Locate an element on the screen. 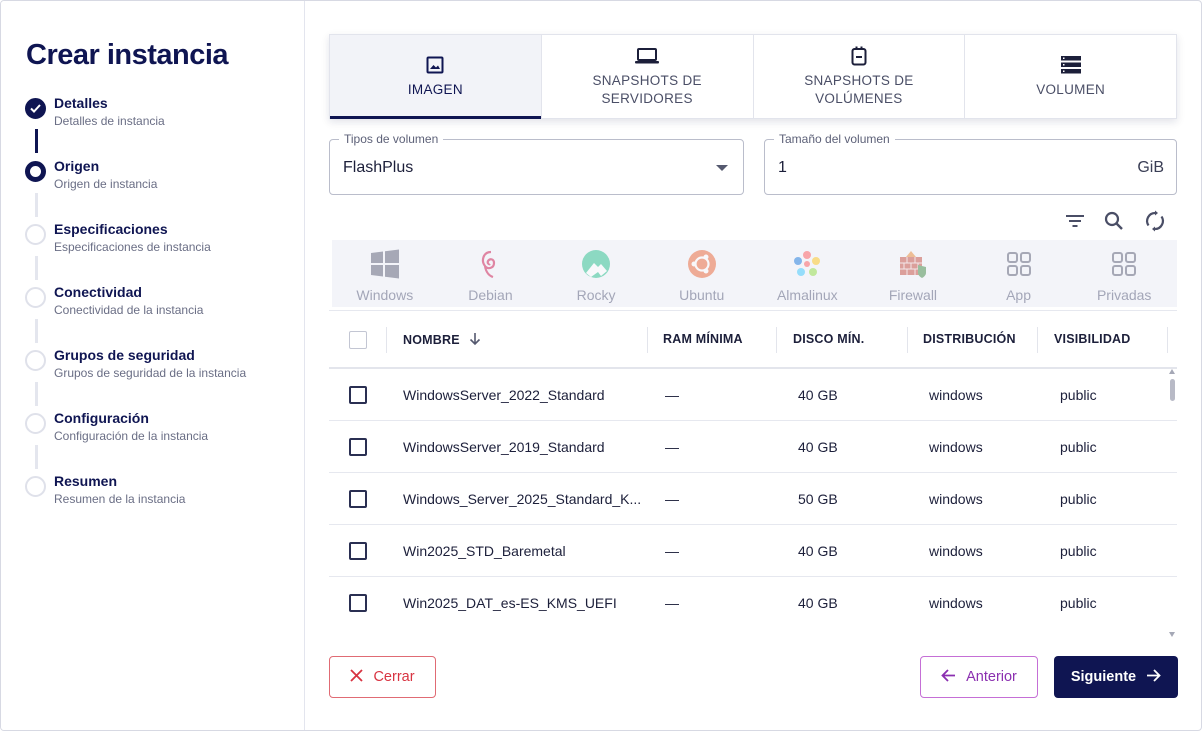 Image resolution: width=1202 pixels, height=731 pixels. distro-privadas: Privadas is located at coordinates (1124, 273).